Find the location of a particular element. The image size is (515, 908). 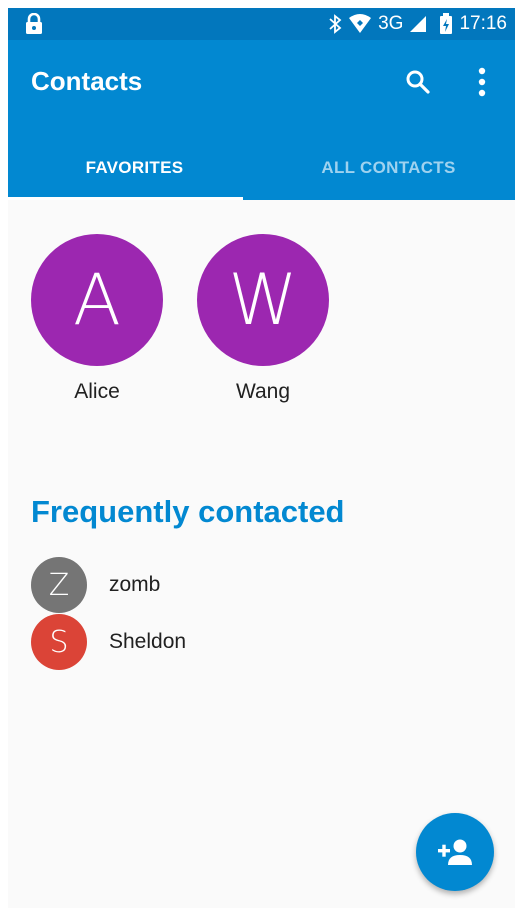

add-person-icon is located at coordinates (455, 852).